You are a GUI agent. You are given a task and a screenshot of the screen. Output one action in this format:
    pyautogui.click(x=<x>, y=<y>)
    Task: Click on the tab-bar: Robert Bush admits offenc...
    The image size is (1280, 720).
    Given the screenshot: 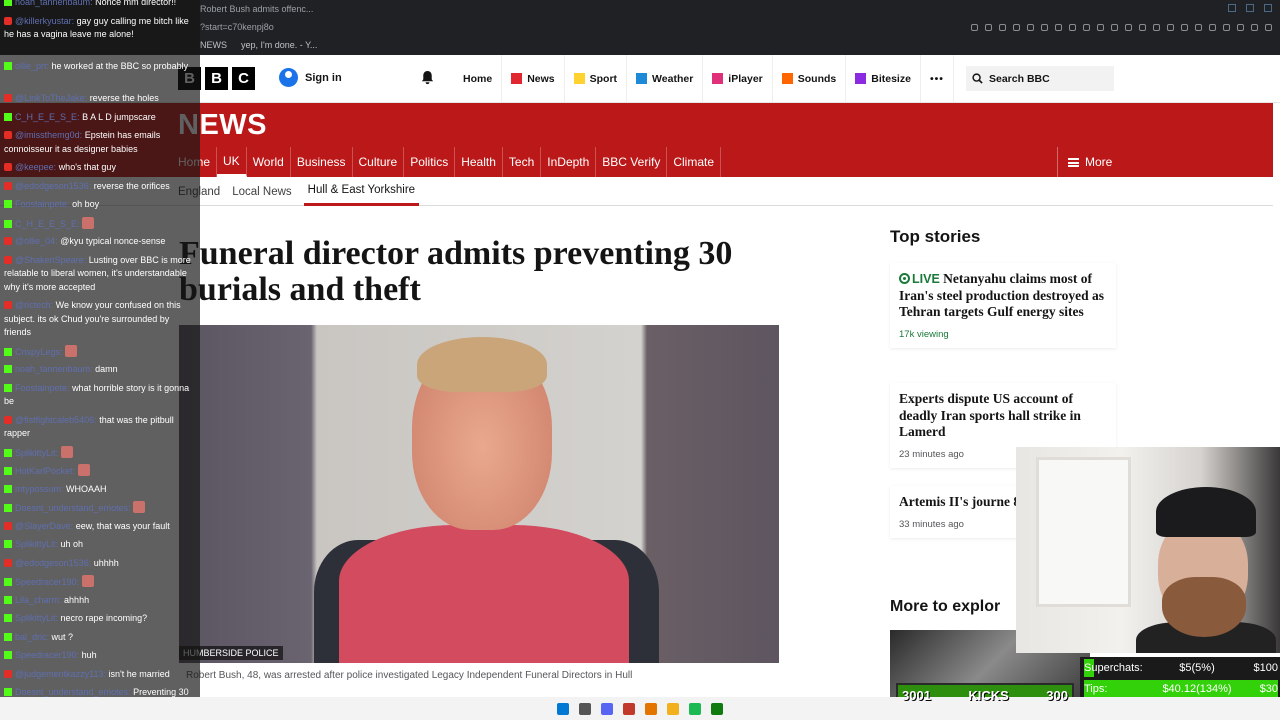 What is the action you would take?
    pyautogui.click(x=256, y=11)
    